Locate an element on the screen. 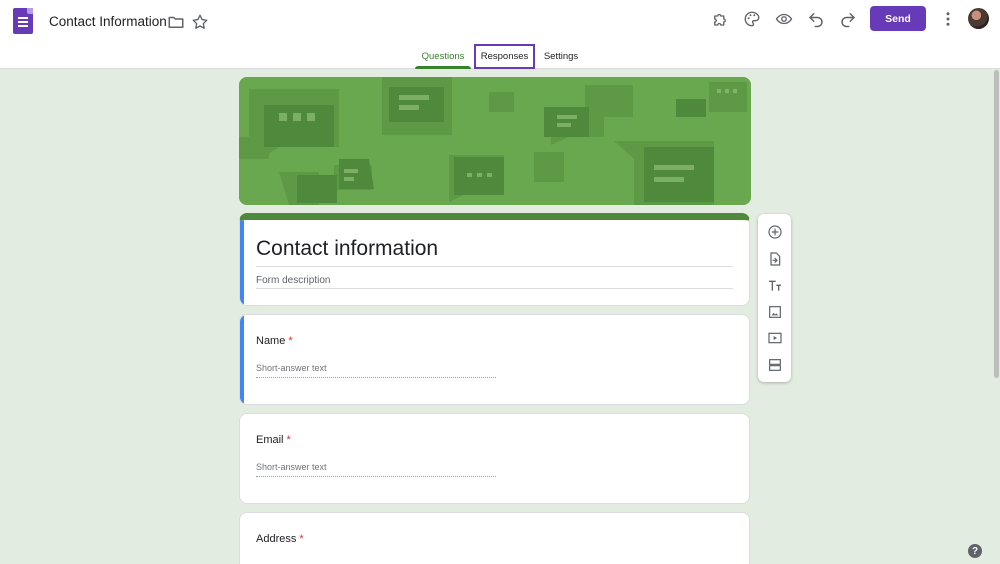  question-toolbar is located at coordinates (774, 298).